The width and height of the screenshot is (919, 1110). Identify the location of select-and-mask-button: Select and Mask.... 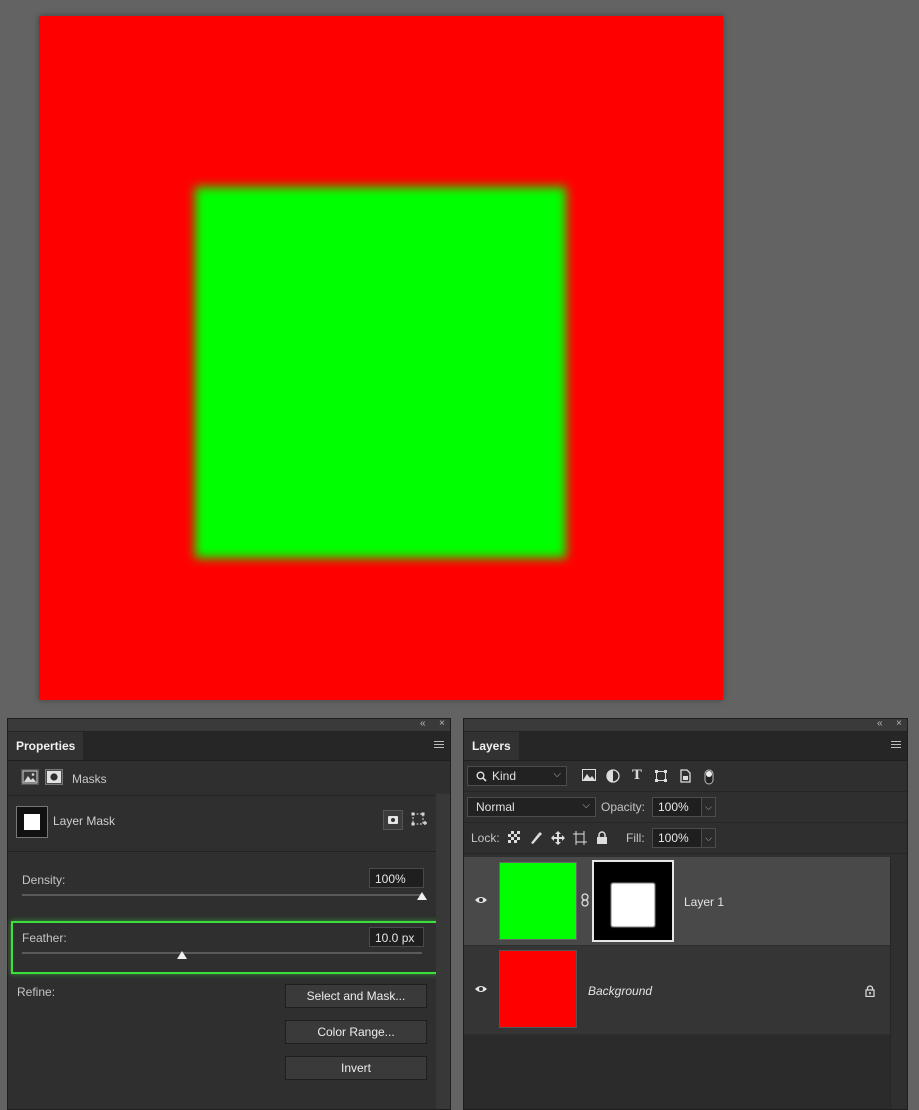
(356, 996).